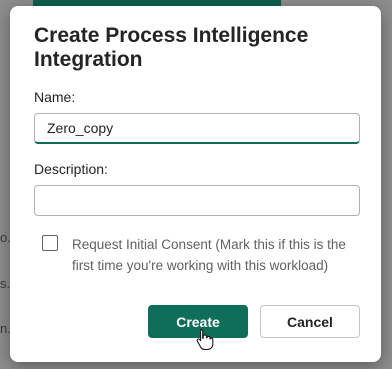 This screenshot has width=392, height=369. I want to click on description-field-group: Description:, so click(197, 188).